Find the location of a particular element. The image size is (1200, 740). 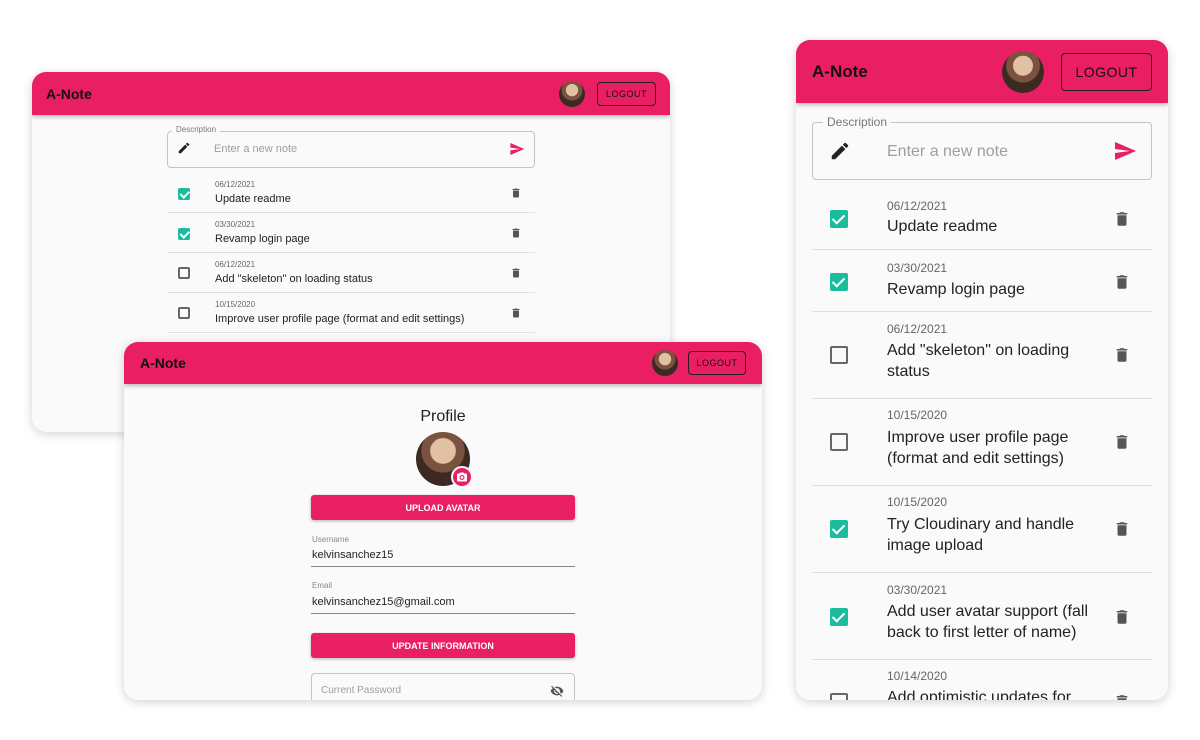

email-label: Email is located at coordinates (322, 585).